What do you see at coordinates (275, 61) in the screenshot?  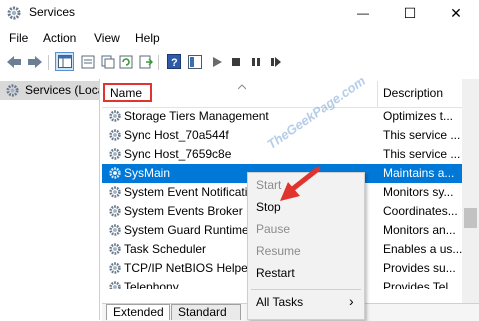 I see `restart-icon` at bounding box center [275, 61].